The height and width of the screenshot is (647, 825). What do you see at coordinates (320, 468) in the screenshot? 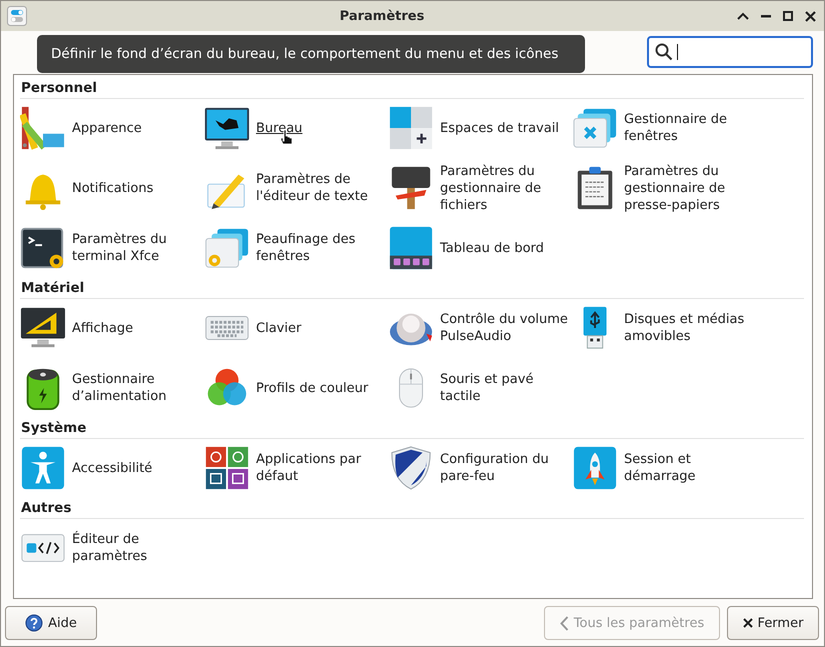
I see `settings-item: Applications par défaut` at bounding box center [320, 468].